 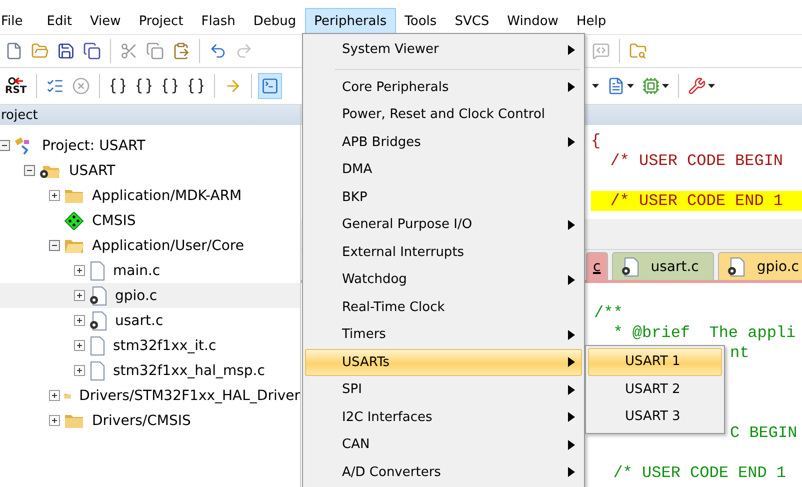 I want to click on menu-title: Project, so click(x=161, y=21).